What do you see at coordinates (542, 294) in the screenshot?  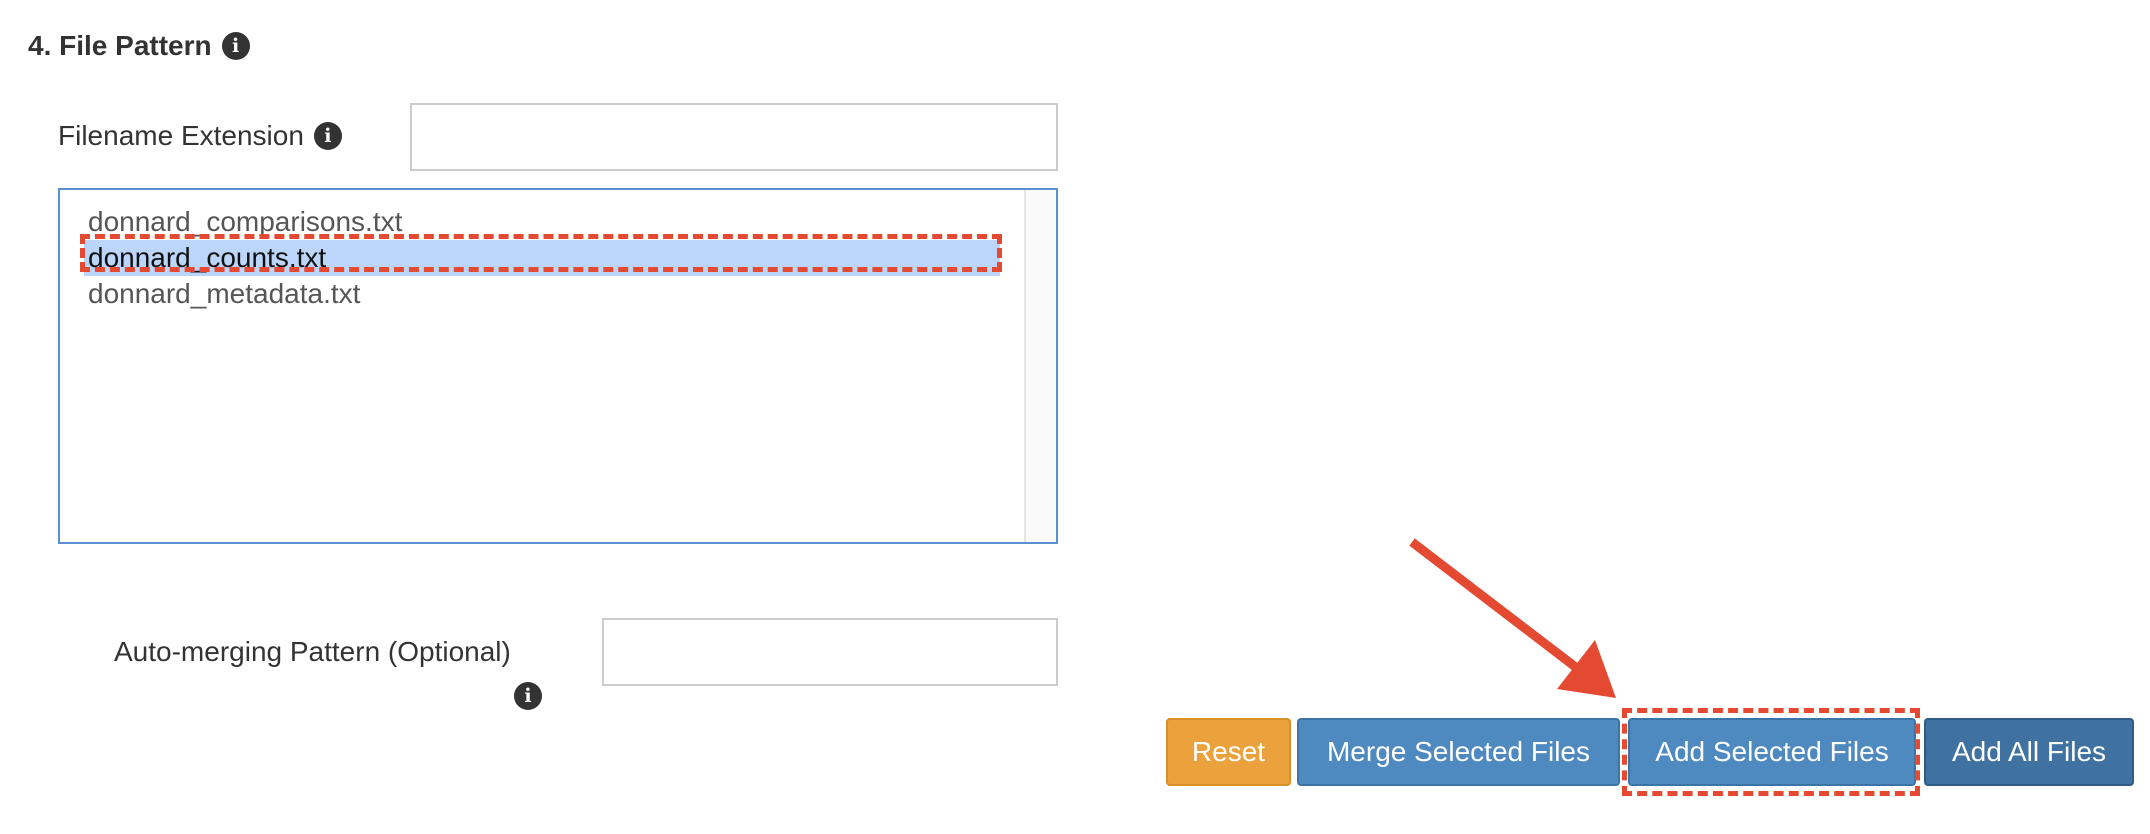 I see `file-list-item: donnard_metadata.txt` at bounding box center [542, 294].